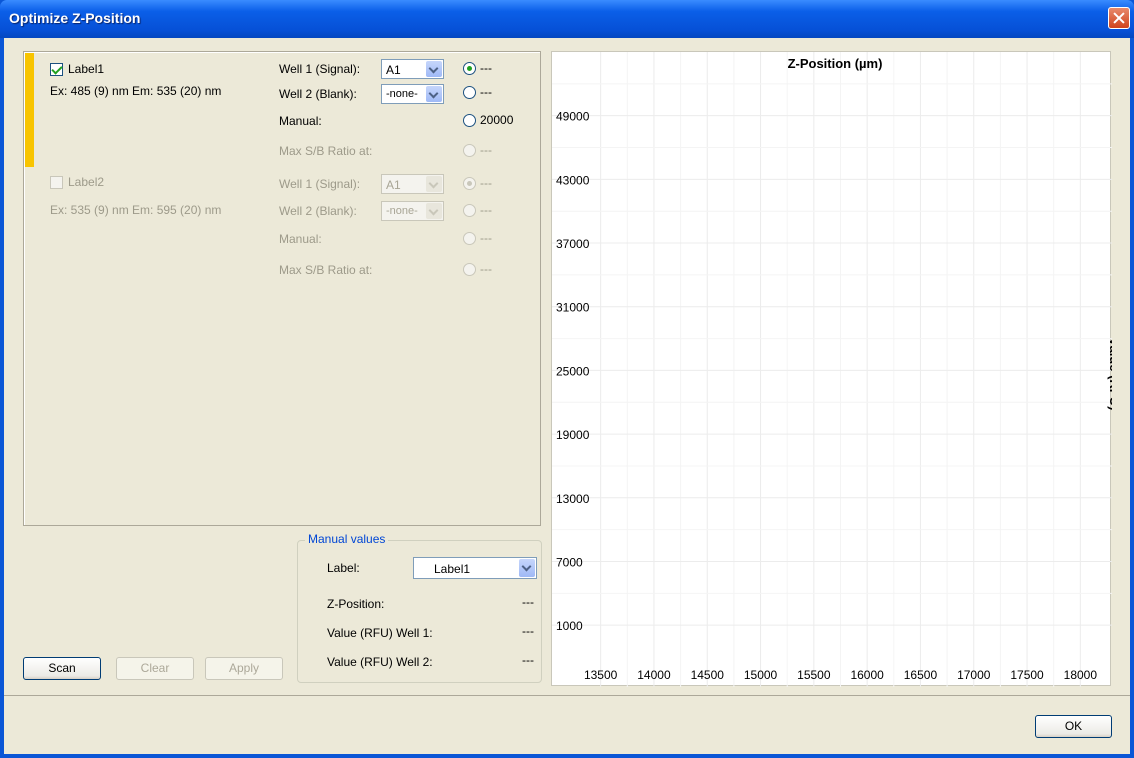  I want to click on label2-well2-caption: Well 2 (Blank):, so click(318, 211).